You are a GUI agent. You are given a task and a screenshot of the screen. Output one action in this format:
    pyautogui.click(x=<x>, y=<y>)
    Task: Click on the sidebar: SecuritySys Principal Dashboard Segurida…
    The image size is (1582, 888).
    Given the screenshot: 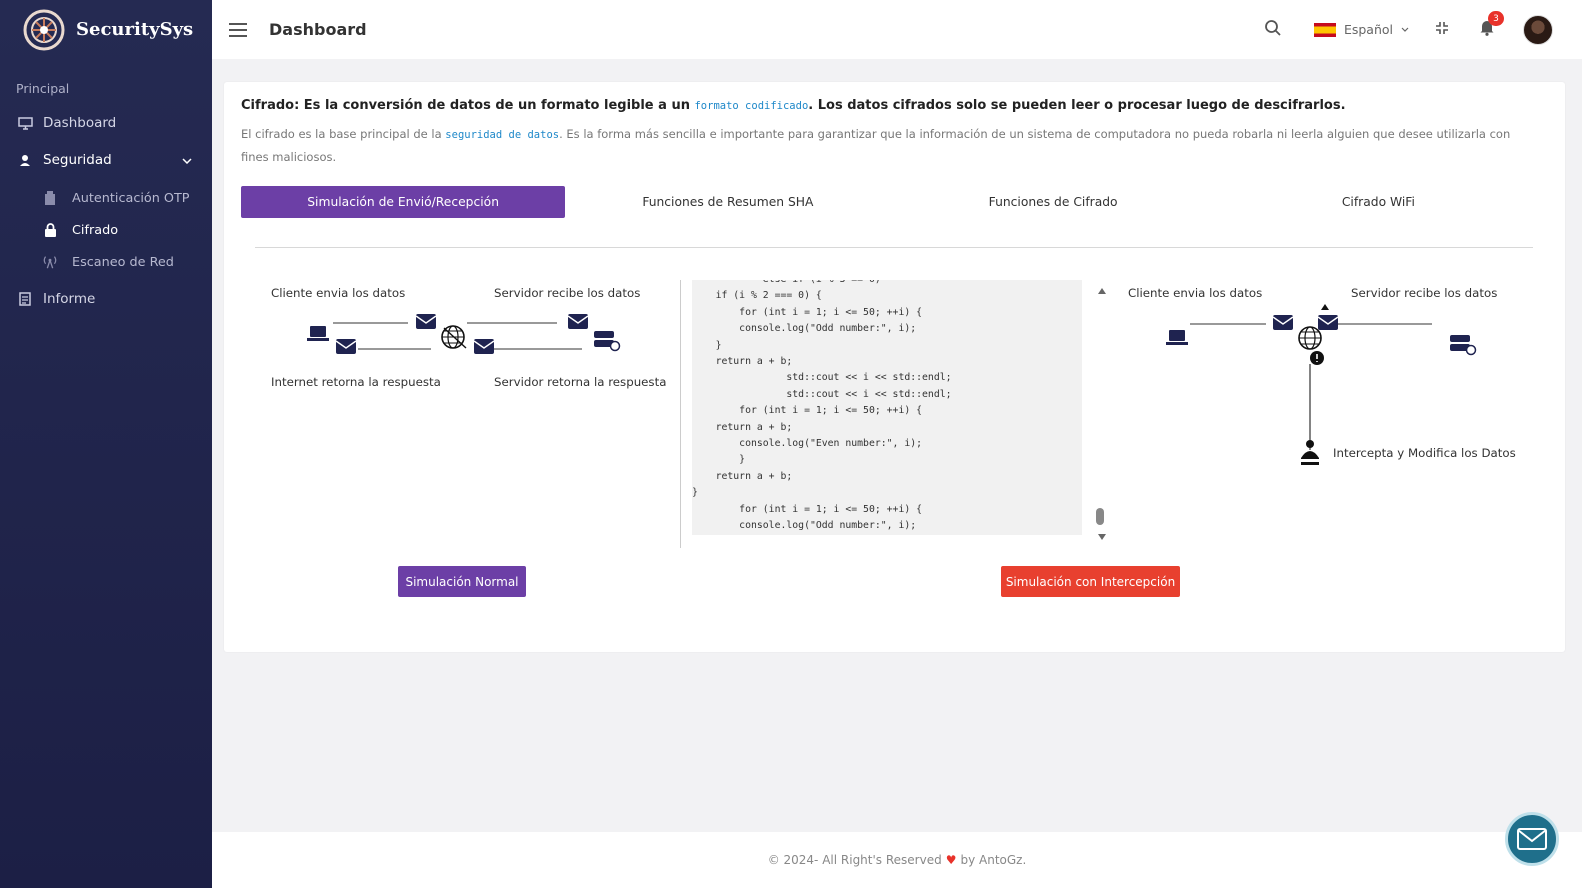 What is the action you would take?
    pyautogui.click(x=106, y=444)
    